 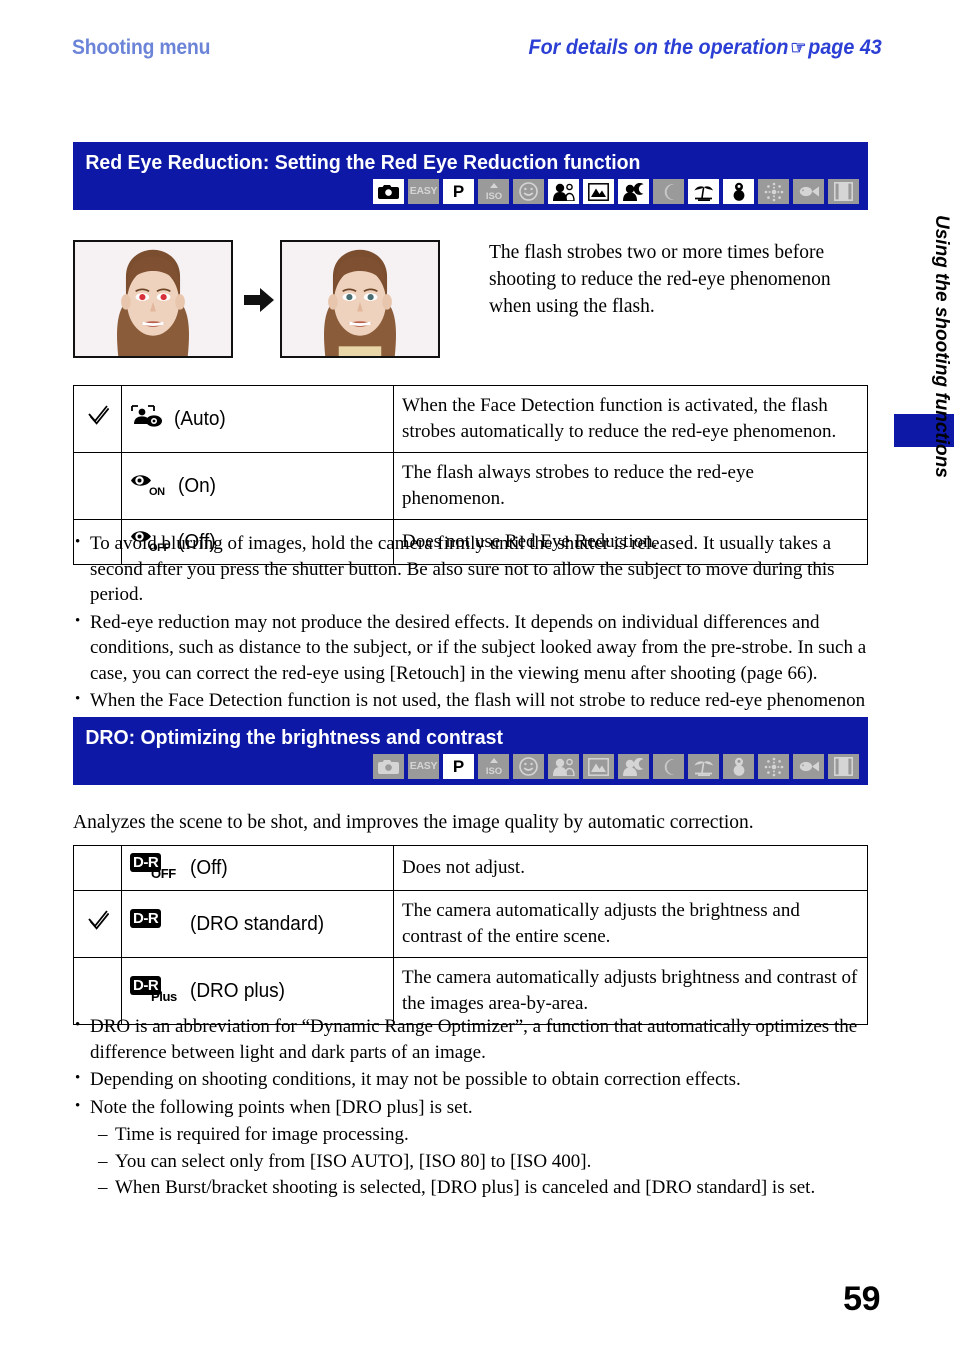 I want to click on photo-before-red-eye, so click(x=153, y=299).